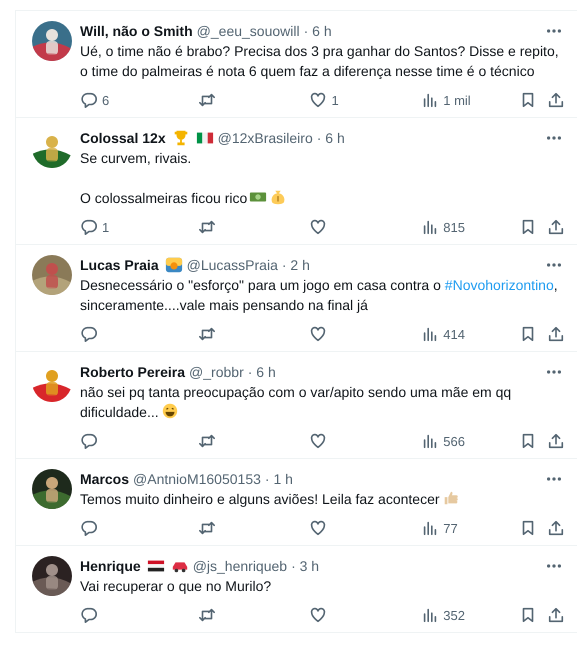  I want to click on like-button: 1, so click(365, 100).